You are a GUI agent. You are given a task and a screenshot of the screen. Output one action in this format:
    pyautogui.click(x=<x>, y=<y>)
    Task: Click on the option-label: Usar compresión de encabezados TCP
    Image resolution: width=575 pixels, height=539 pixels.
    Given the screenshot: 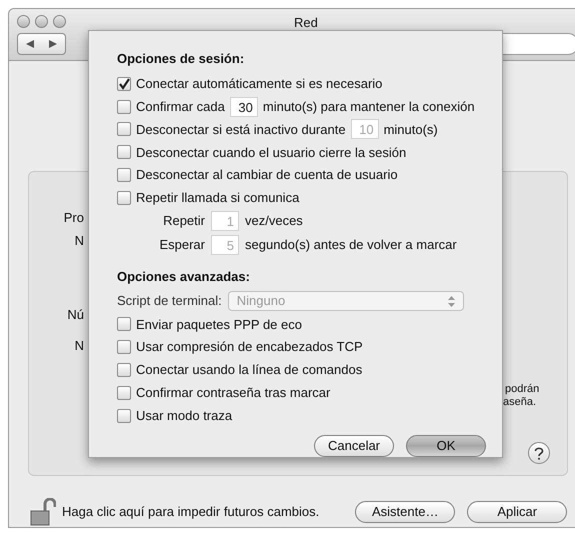 What is the action you would take?
    pyautogui.click(x=249, y=347)
    